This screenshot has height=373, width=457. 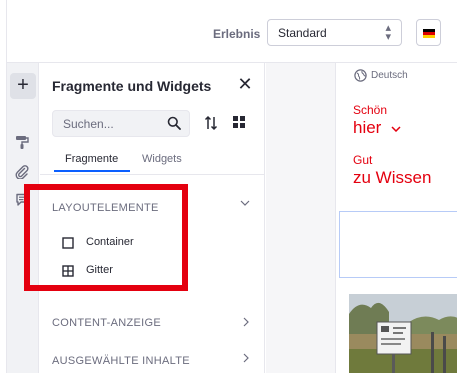 What do you see at coordinates (23, 86) in the screenshot?
I see `plus-icon: +` at bounding box center [23, 86].